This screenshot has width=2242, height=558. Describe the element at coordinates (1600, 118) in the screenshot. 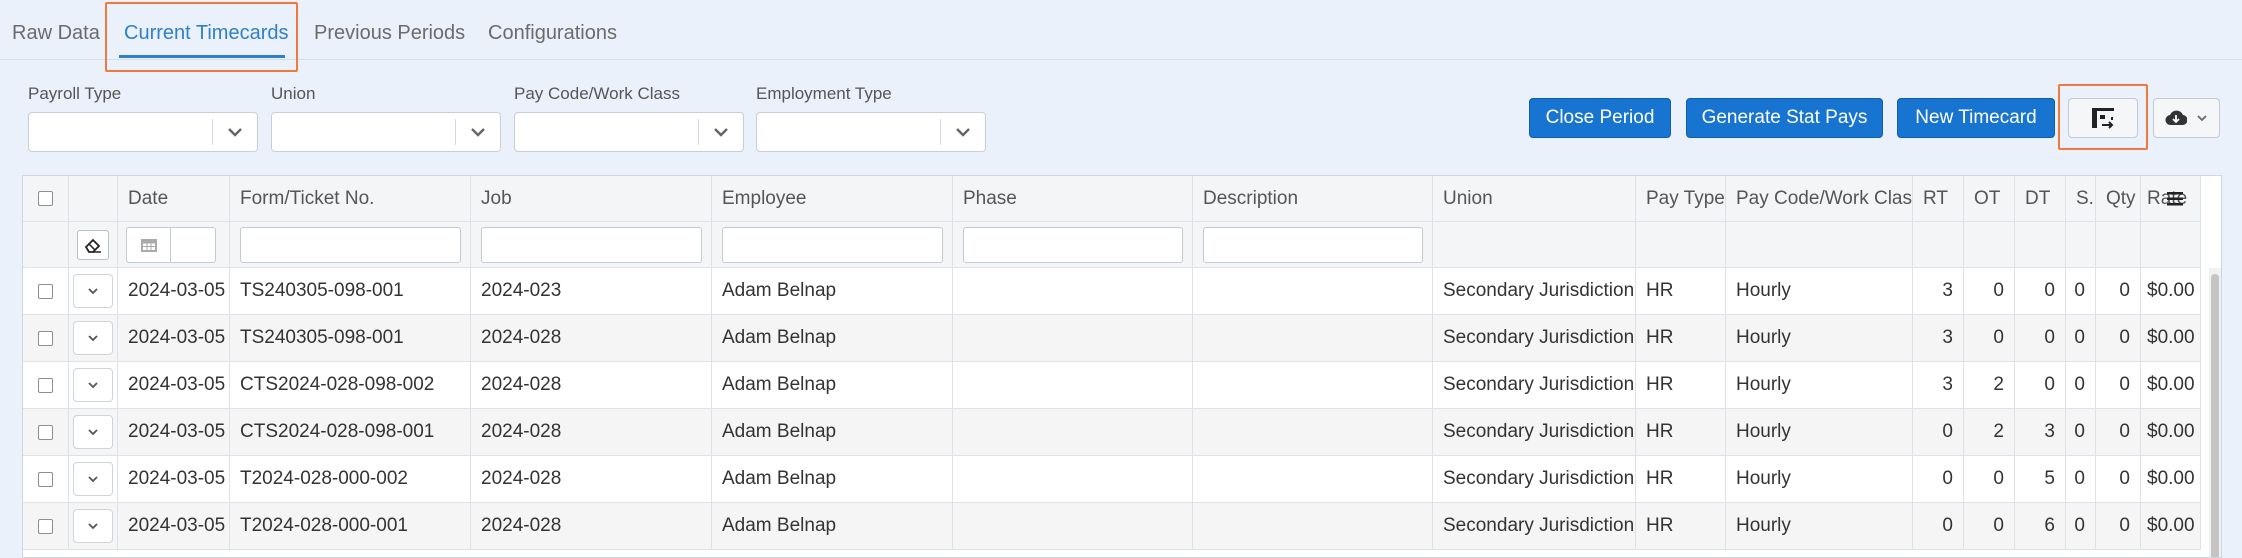

I see `close-period-button: Close Period` at that location.